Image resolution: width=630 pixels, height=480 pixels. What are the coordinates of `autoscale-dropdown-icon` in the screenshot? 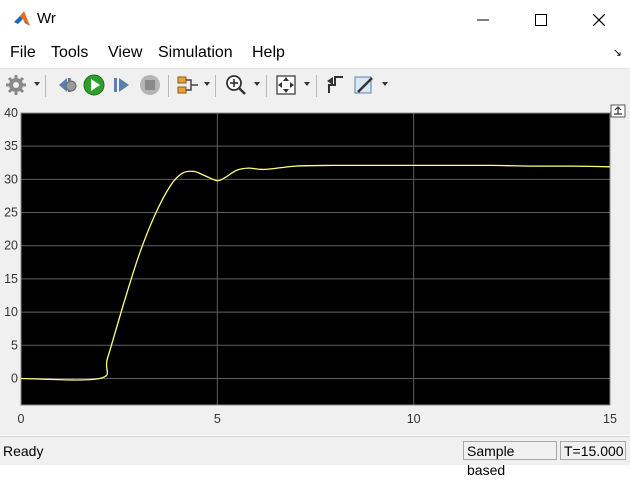 It's located at (307, 84).